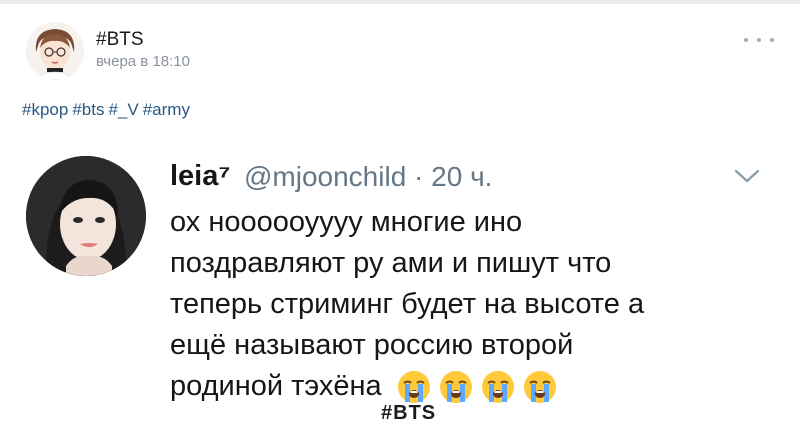 The width and height of the screenshot is (800, 432). What do you see at coordinates (409, 413) in the screenshot?
I see `watermark-text: #BTS` at bounding box center [409, 413].